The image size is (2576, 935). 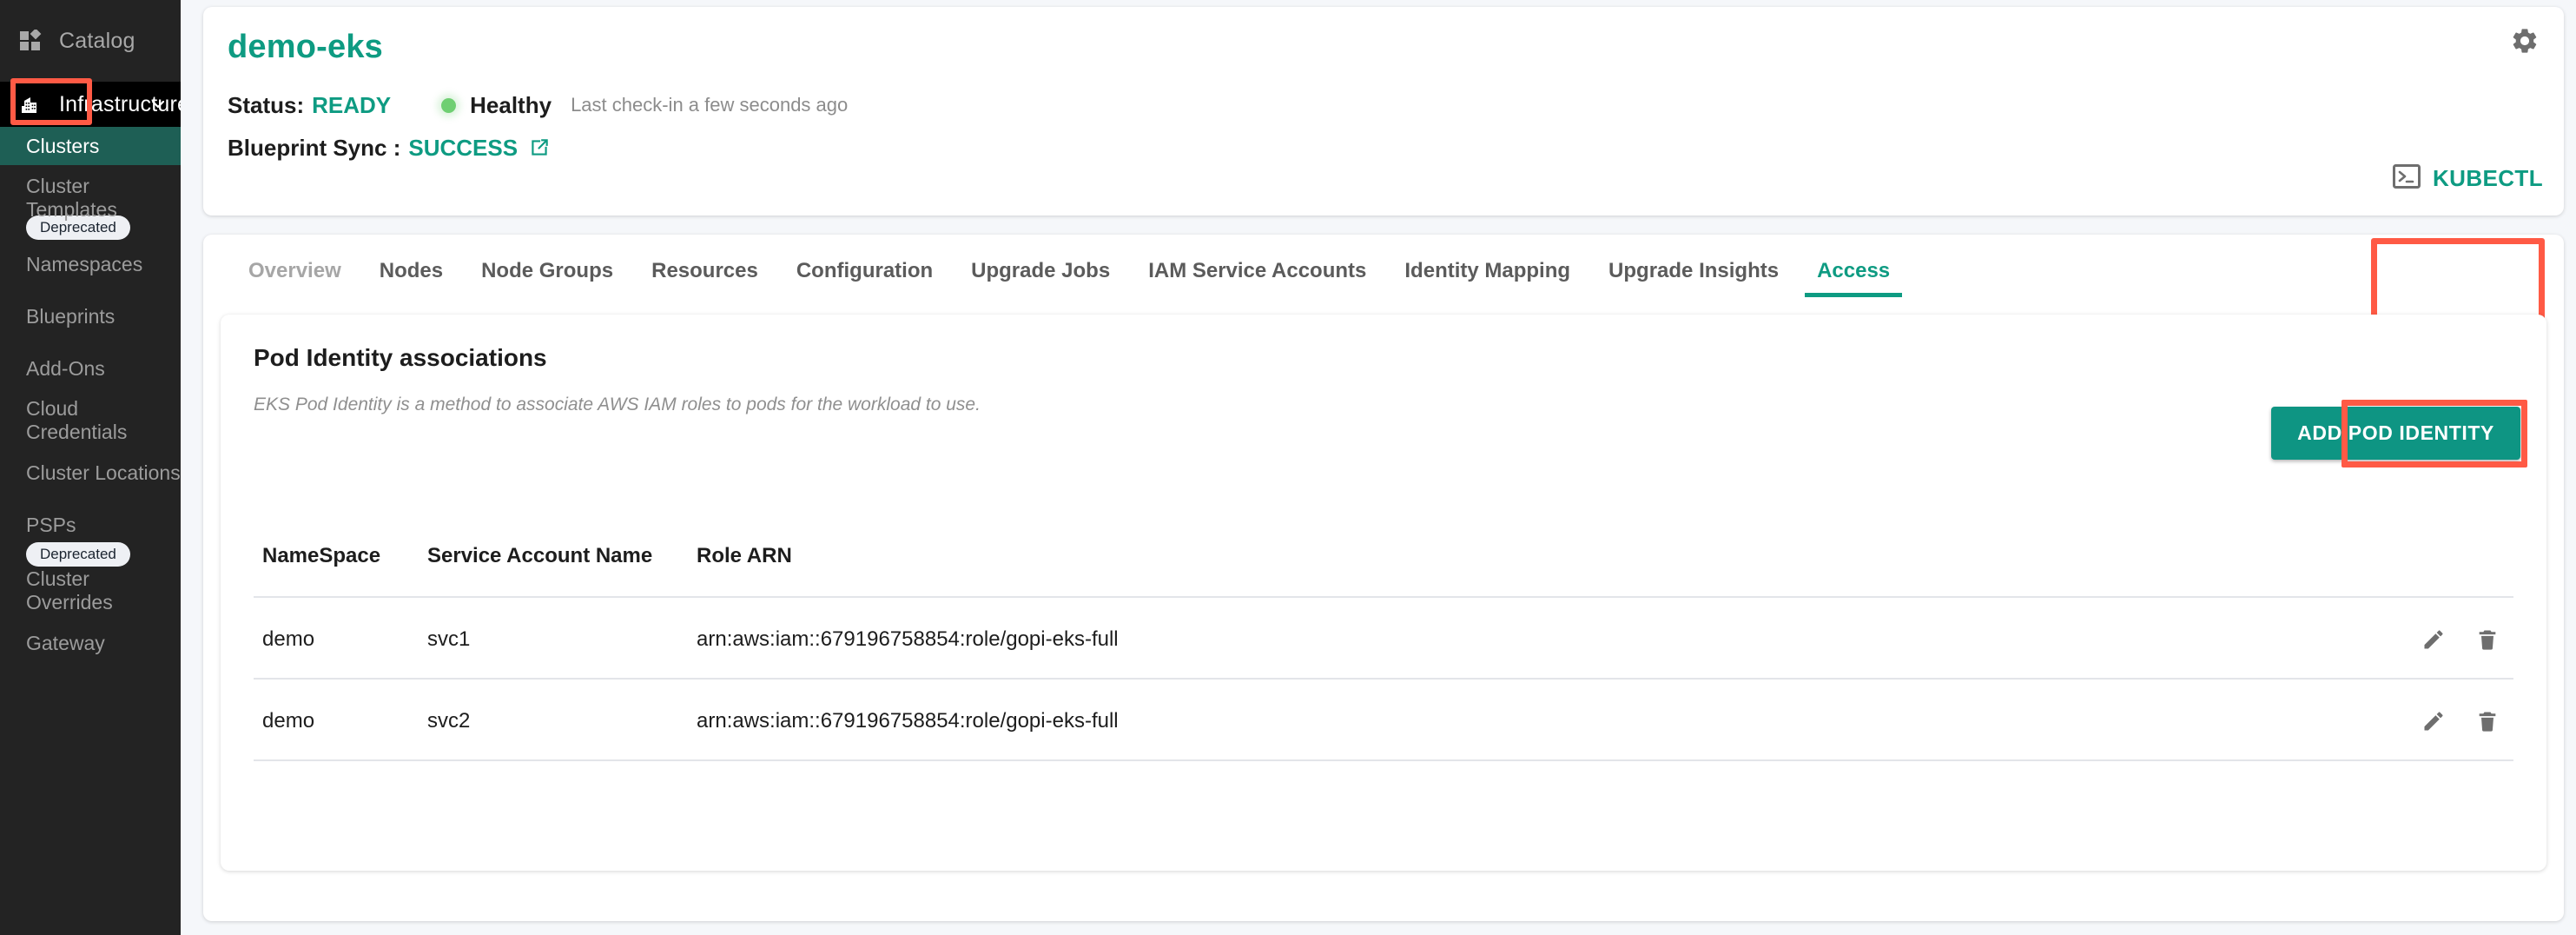 What do you see at coordinates (91, 525) in the screenshot?
I see `sidebar-item-psps: PSPs` at bounding box center [91, 525].